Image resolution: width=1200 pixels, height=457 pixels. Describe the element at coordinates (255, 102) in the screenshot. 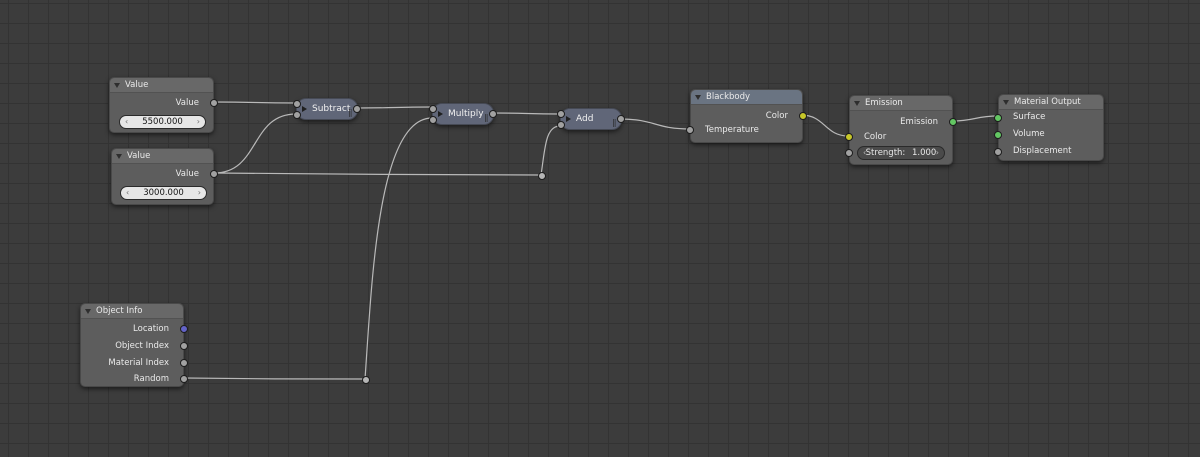

I see `link-value1-subtract` at that location.